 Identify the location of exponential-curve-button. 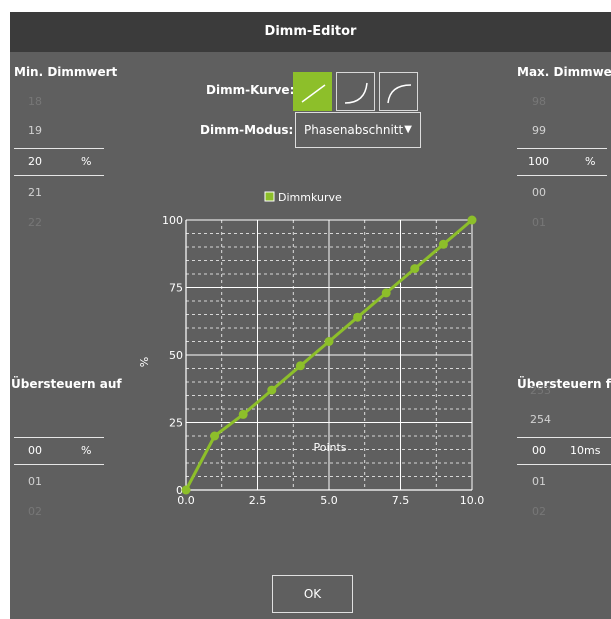
(355, 91).